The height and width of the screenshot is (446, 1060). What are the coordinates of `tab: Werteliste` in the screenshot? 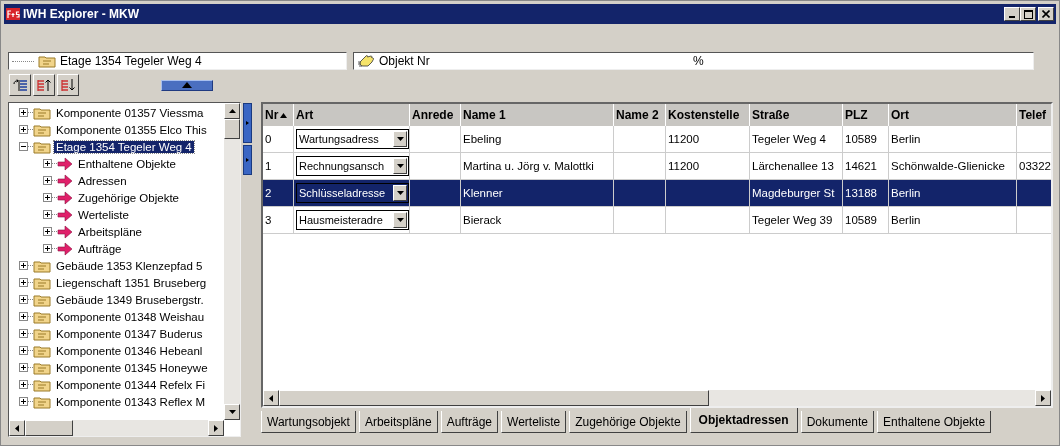 It's located at (534, 422).